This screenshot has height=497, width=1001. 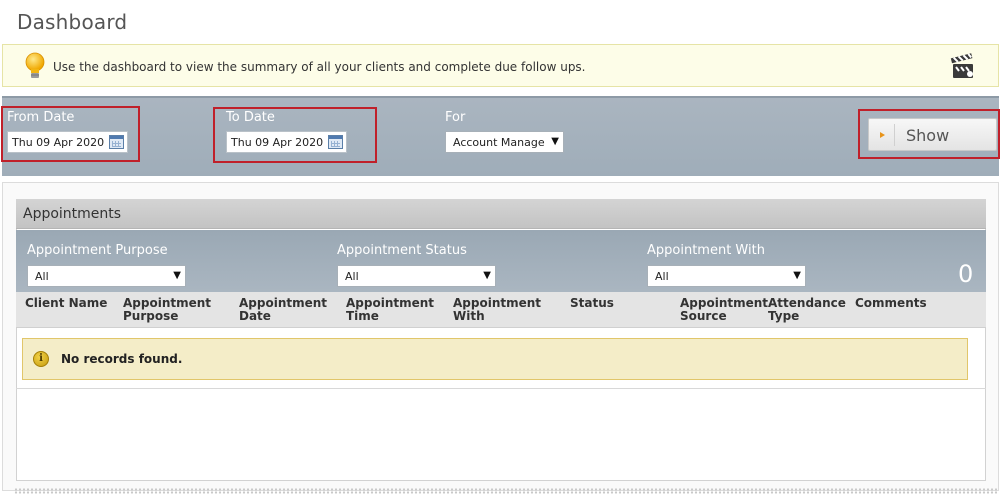 I want to click on status-select: All ▼, so click(x=416, y=276).